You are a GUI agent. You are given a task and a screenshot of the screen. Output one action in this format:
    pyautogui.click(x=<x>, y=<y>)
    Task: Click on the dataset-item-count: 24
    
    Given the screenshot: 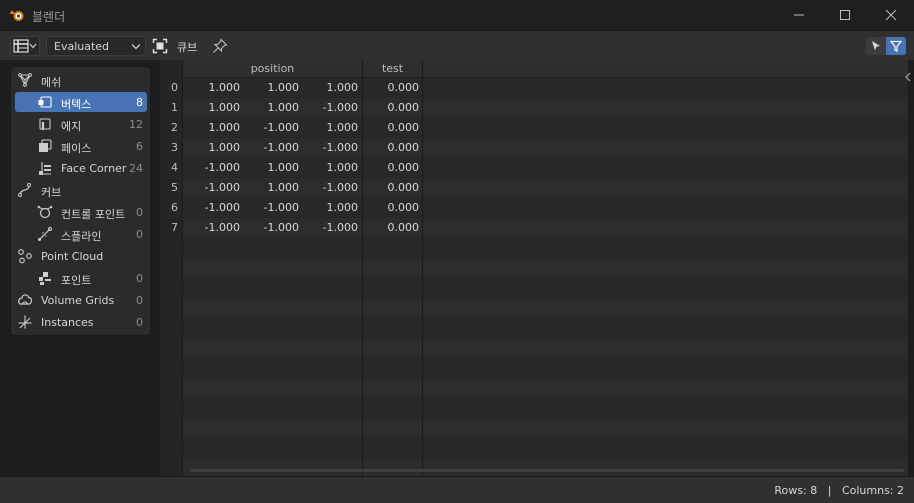 What is the action you would take?
    pyautogui.click(x=136, y=168)
    